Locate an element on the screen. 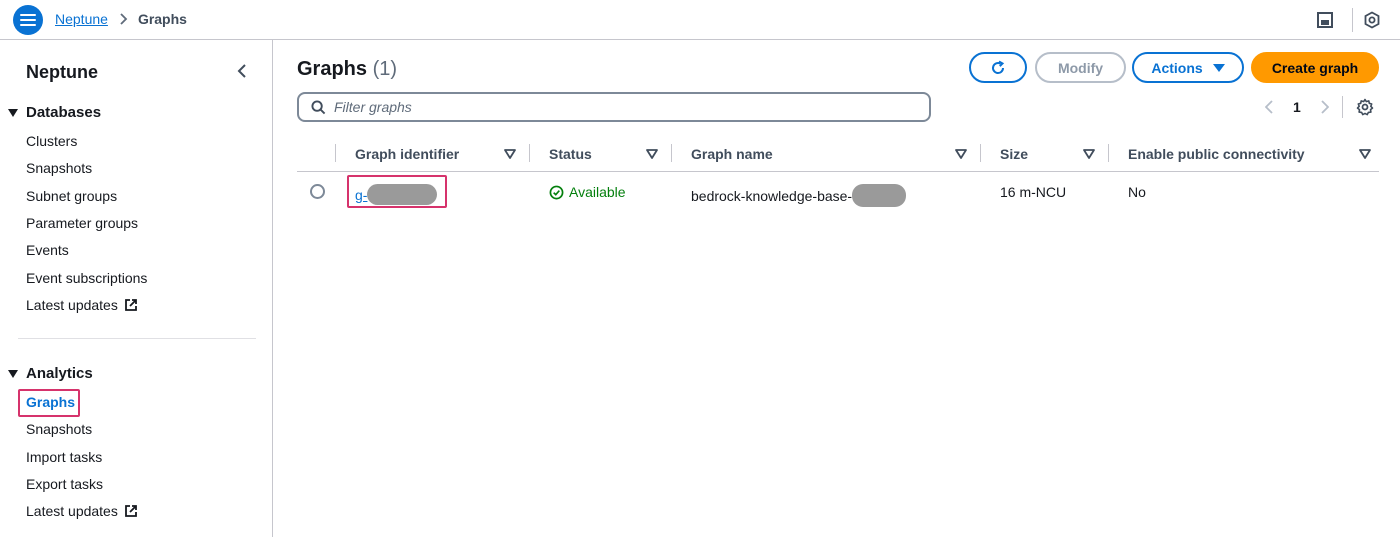 Image resolution: width=1400 pixels, height=537 pixels. column-header-status: Status is located at coordinates (570, 154).